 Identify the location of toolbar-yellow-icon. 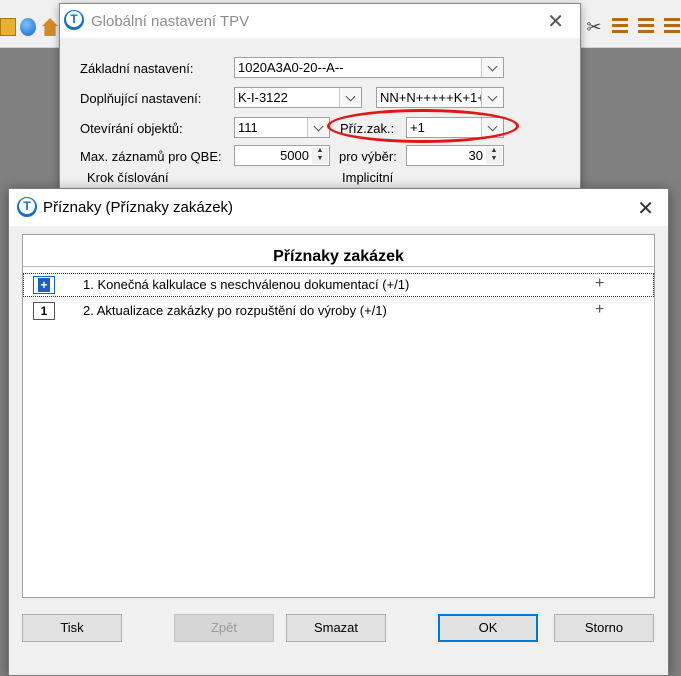
(8, 27).